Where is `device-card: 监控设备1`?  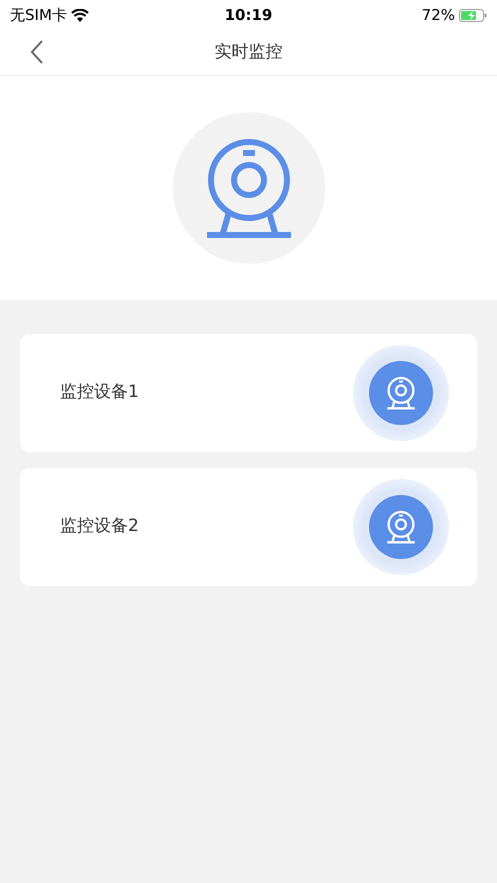
device-card: 监控设备1 is located at coordinates (248, 393).